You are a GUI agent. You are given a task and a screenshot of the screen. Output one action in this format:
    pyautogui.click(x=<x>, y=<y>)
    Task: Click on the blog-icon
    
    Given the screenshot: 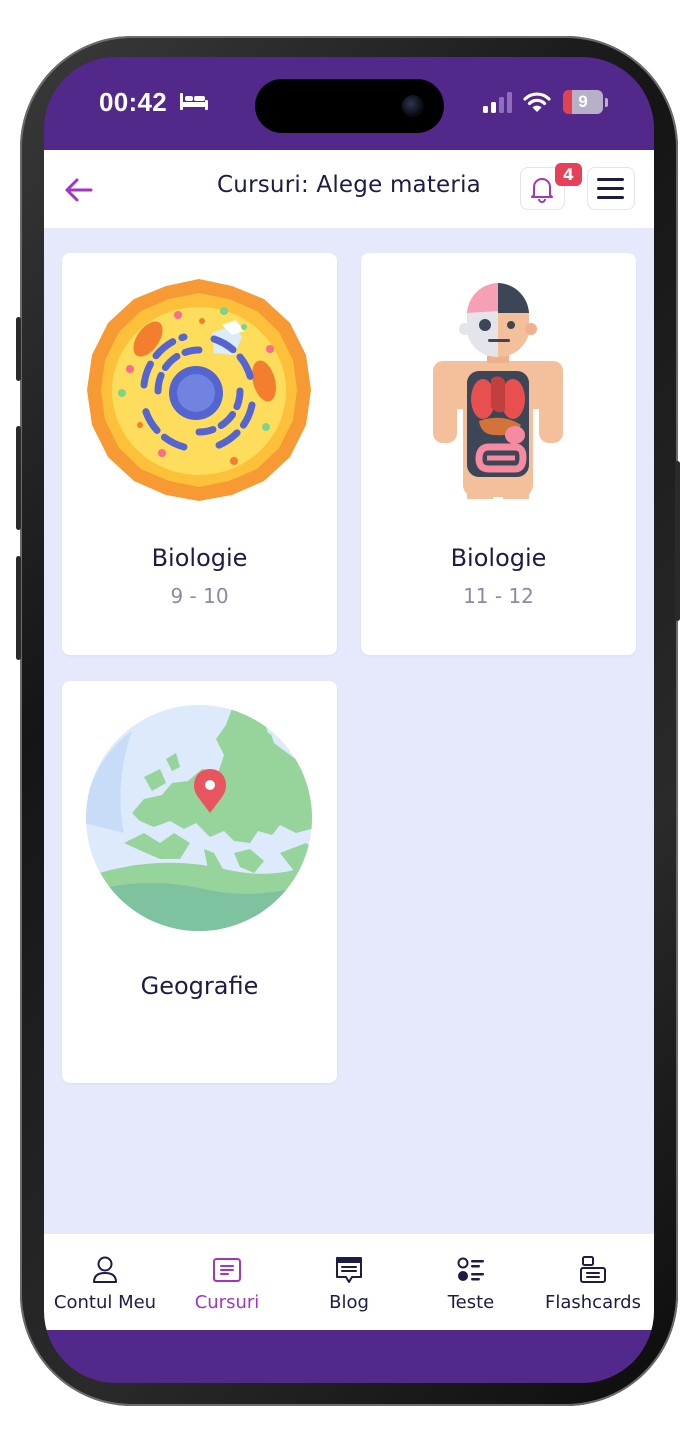 What is the action you would take?
    pyautogui.click(x=349, y=1270)
    